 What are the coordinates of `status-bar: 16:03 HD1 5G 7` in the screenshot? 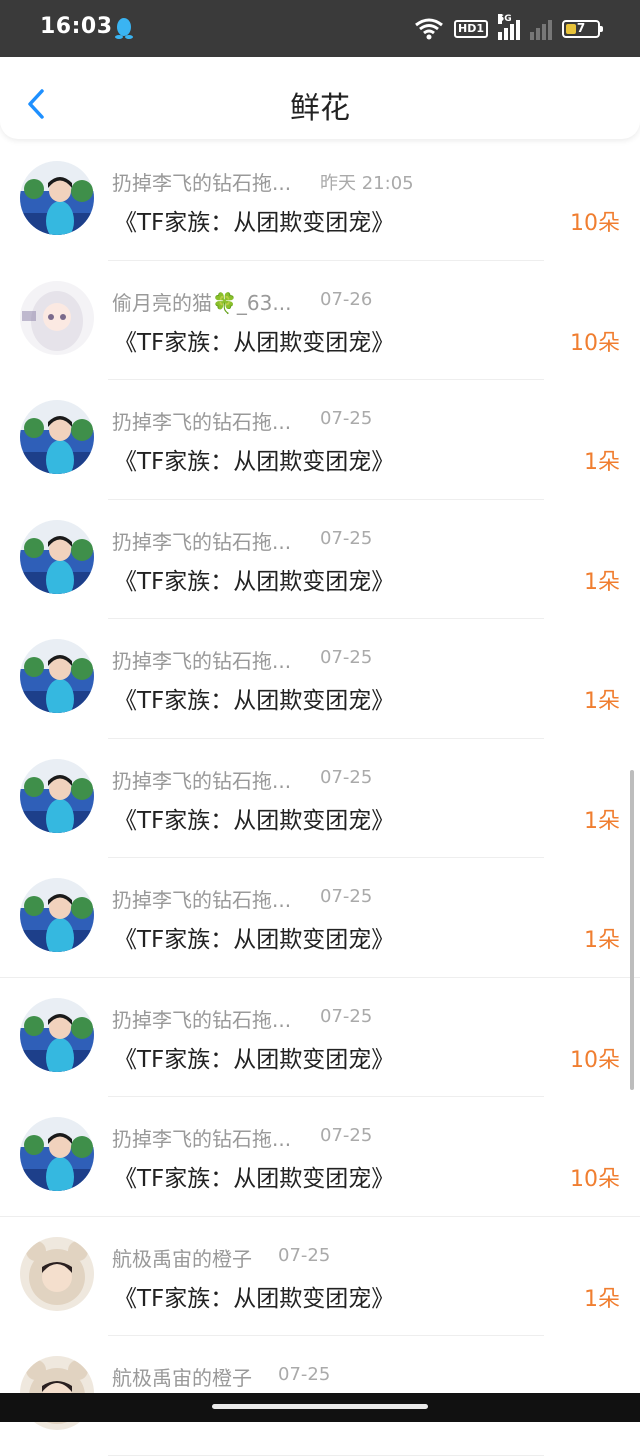 It's located at (320, 28).